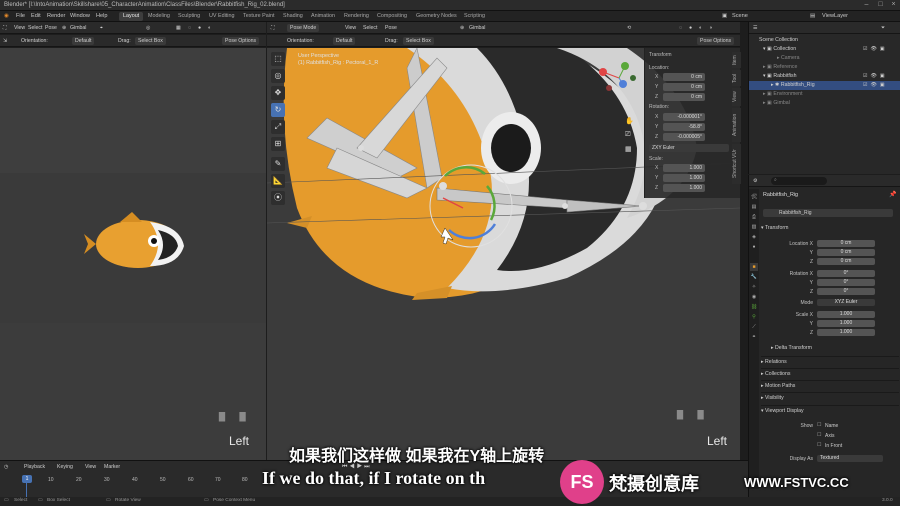 The image size is (900, 506). I want to click on output-tab-icon: ⎙, so click(754, 217).